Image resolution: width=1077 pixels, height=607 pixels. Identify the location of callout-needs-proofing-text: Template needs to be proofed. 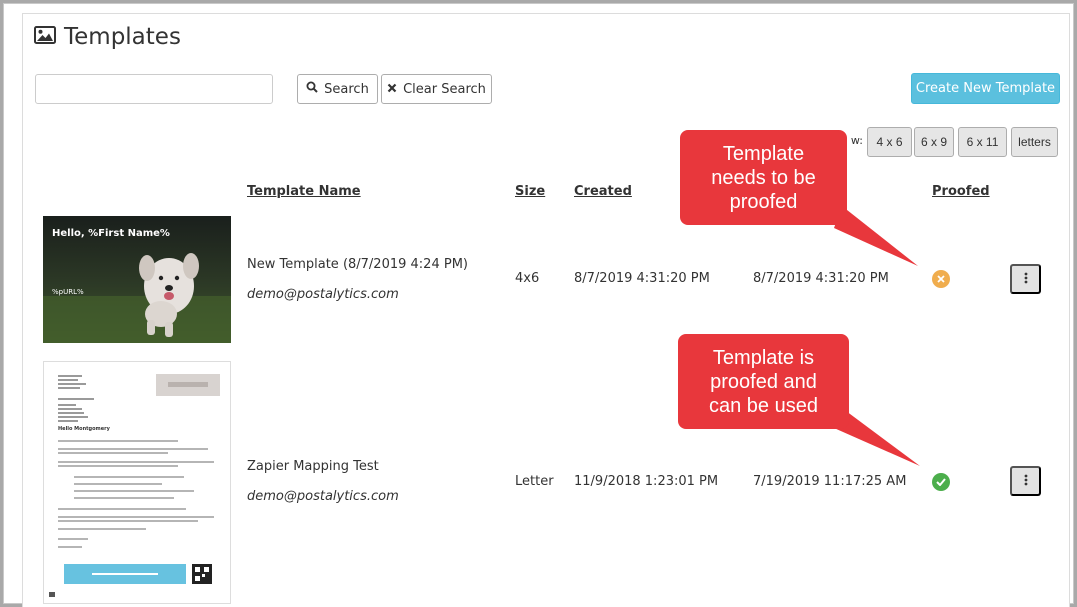
(763, 177).